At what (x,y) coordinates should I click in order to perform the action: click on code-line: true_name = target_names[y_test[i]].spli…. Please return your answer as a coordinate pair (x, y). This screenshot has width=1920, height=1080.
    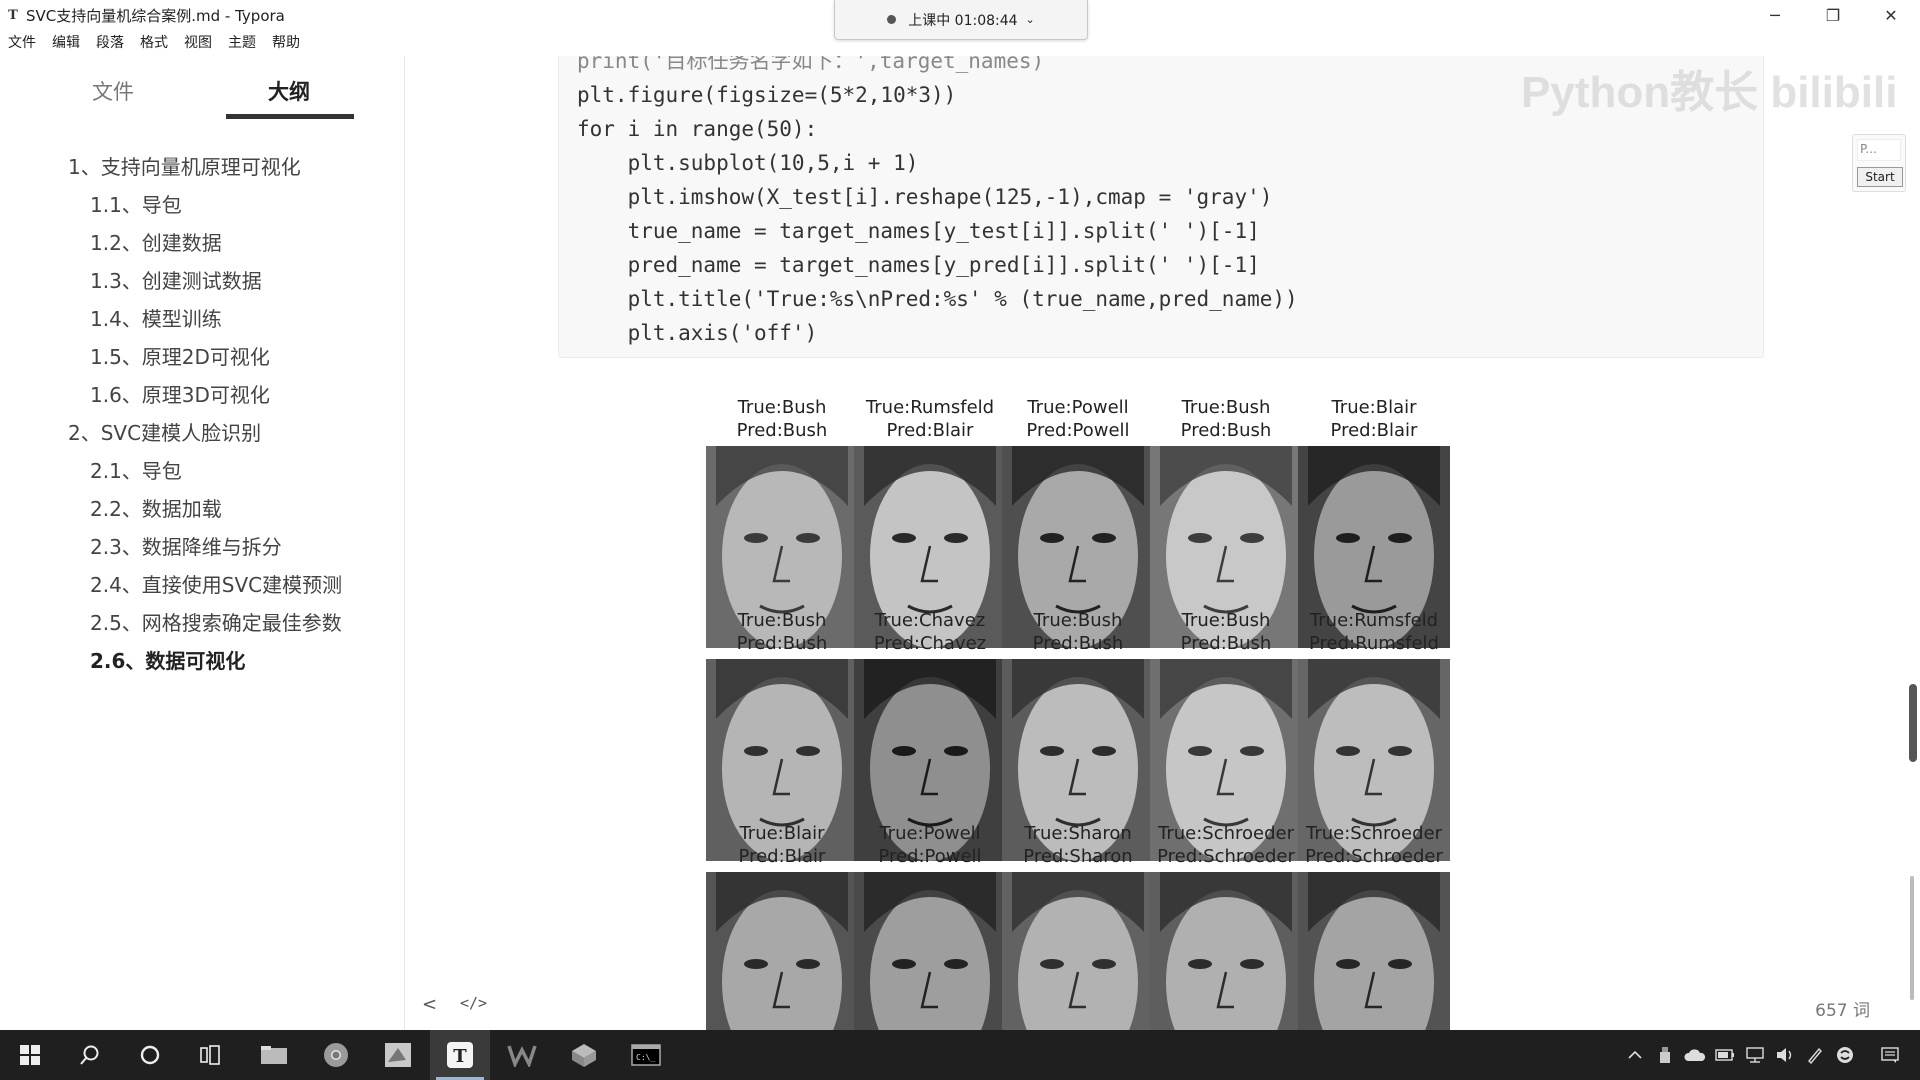
    Looking at the image, I should click on (918, 231).